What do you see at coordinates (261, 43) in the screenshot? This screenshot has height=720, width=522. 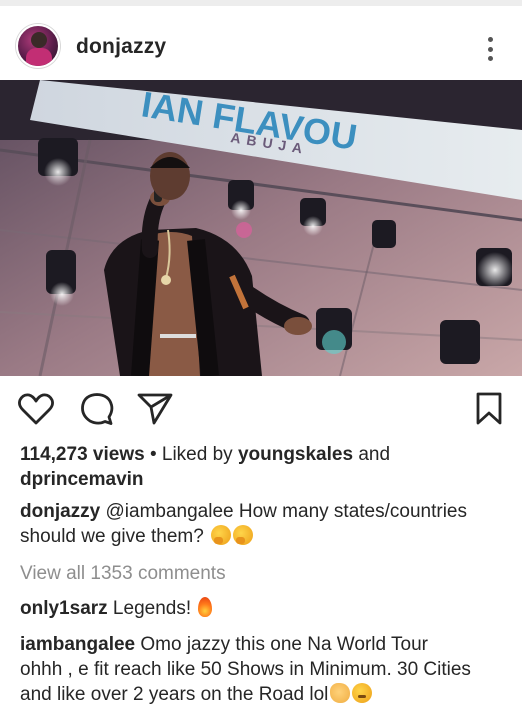 I see `post-header: donjazzy` at bounding box center [261, 43].